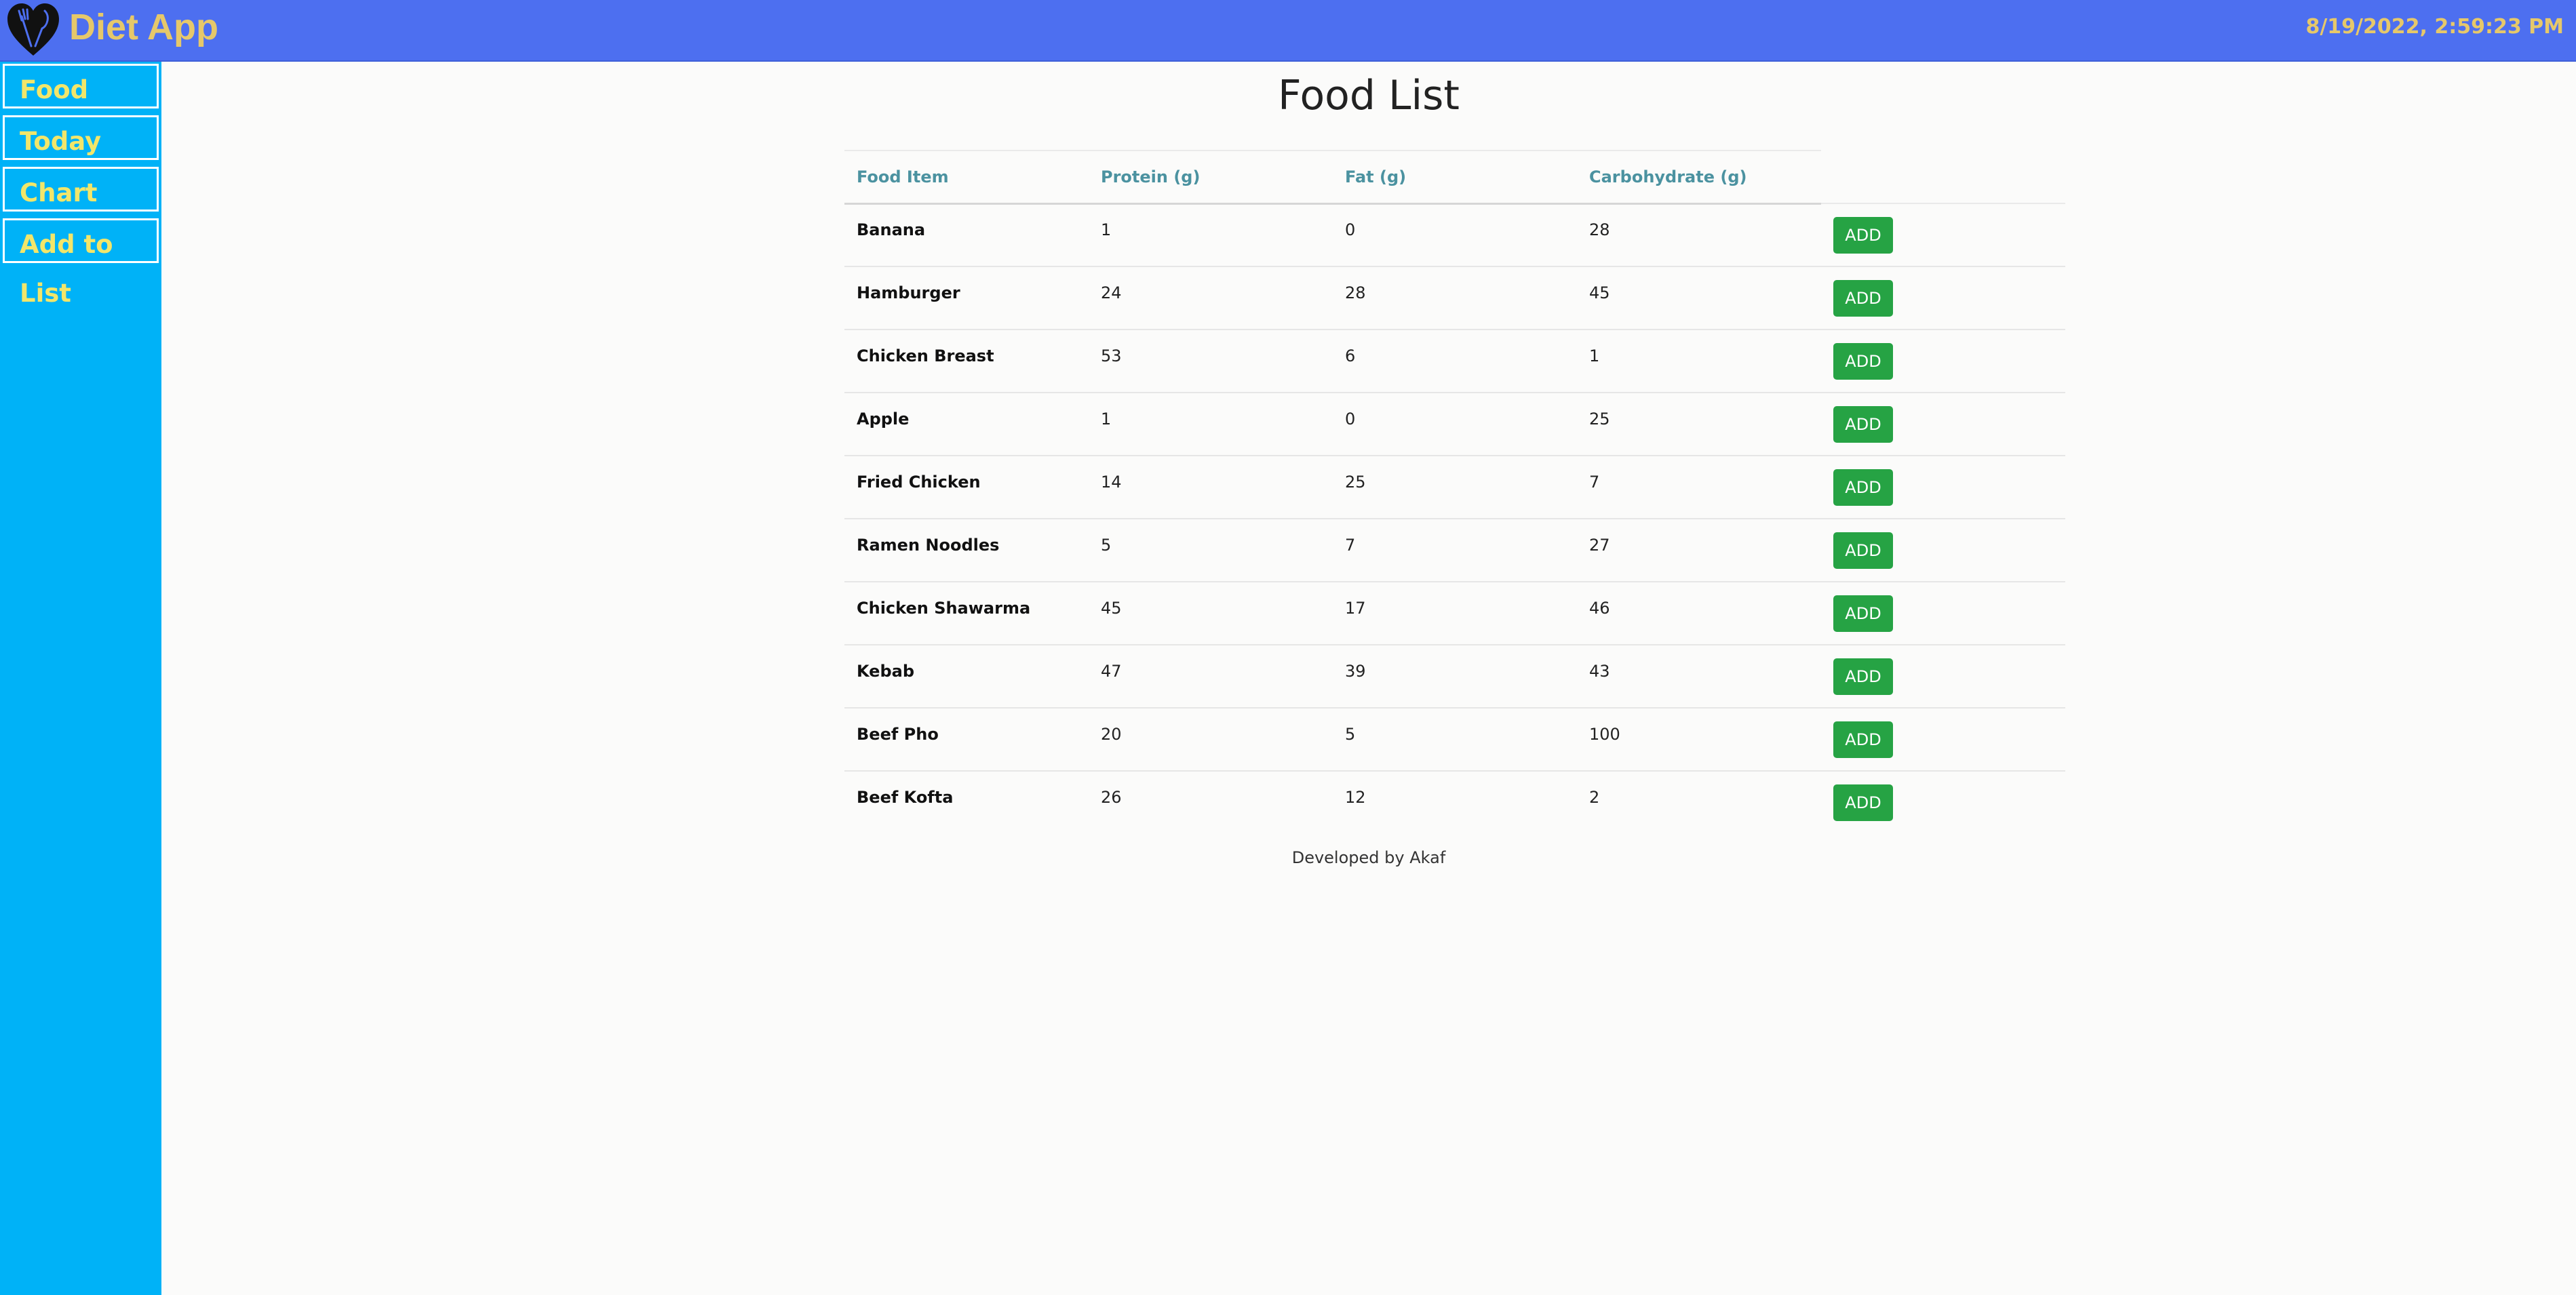 This screenshot has width=2576, height=1295. I want to click on column-header-food-item: Food Item, so click(966, 177).